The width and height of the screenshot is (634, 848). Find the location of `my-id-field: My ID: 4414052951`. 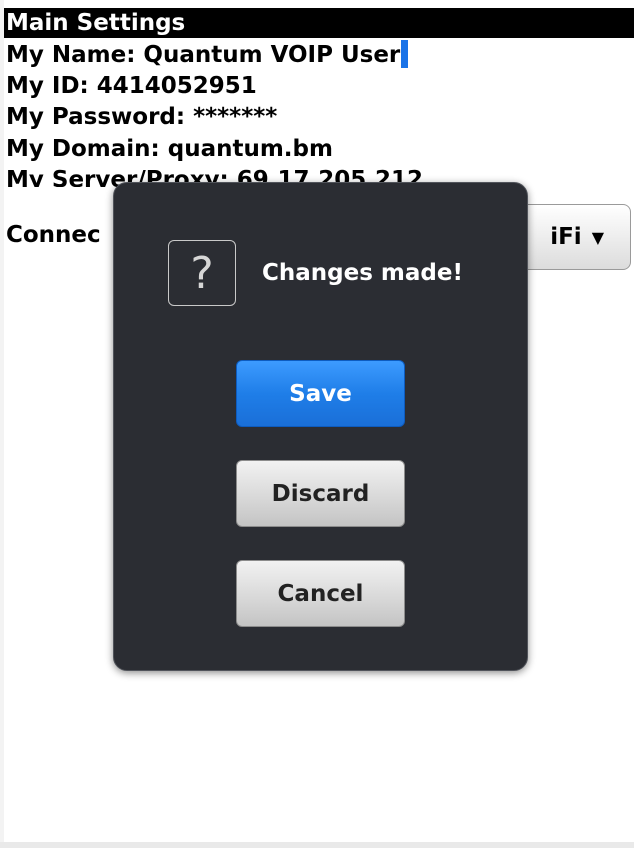

my-id-field: My ID: 4414052951 is located at coordinates (131, 86).